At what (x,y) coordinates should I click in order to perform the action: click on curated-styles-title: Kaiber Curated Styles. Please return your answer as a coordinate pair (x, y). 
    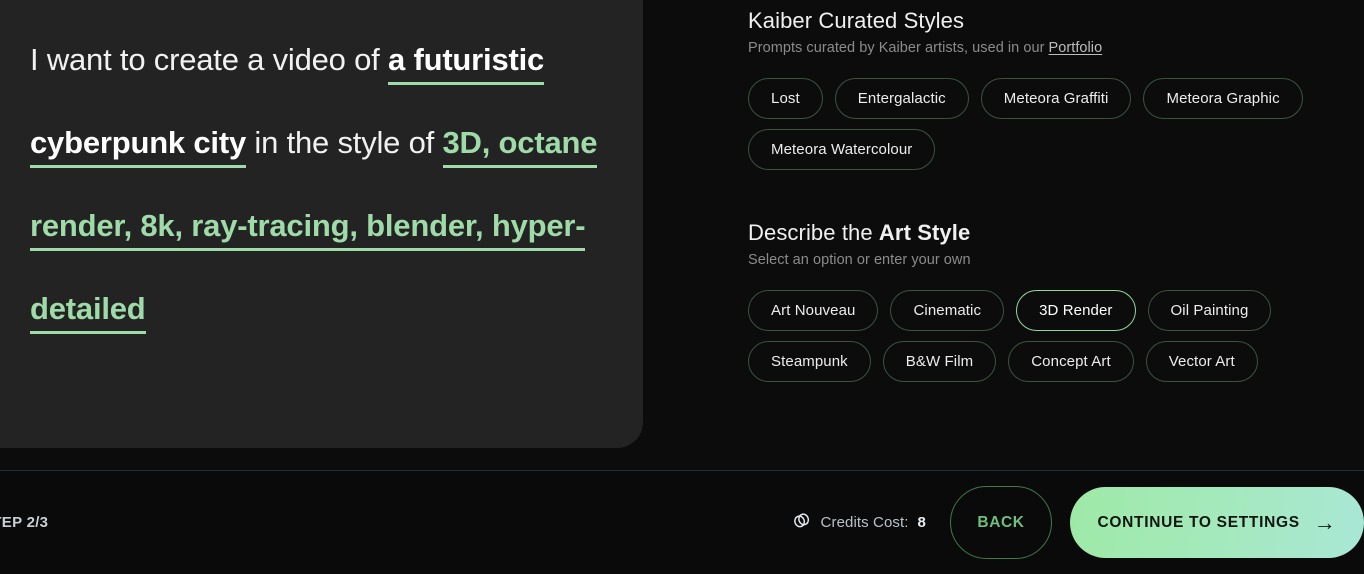
    Looking at the image, I should click on (856, 20).